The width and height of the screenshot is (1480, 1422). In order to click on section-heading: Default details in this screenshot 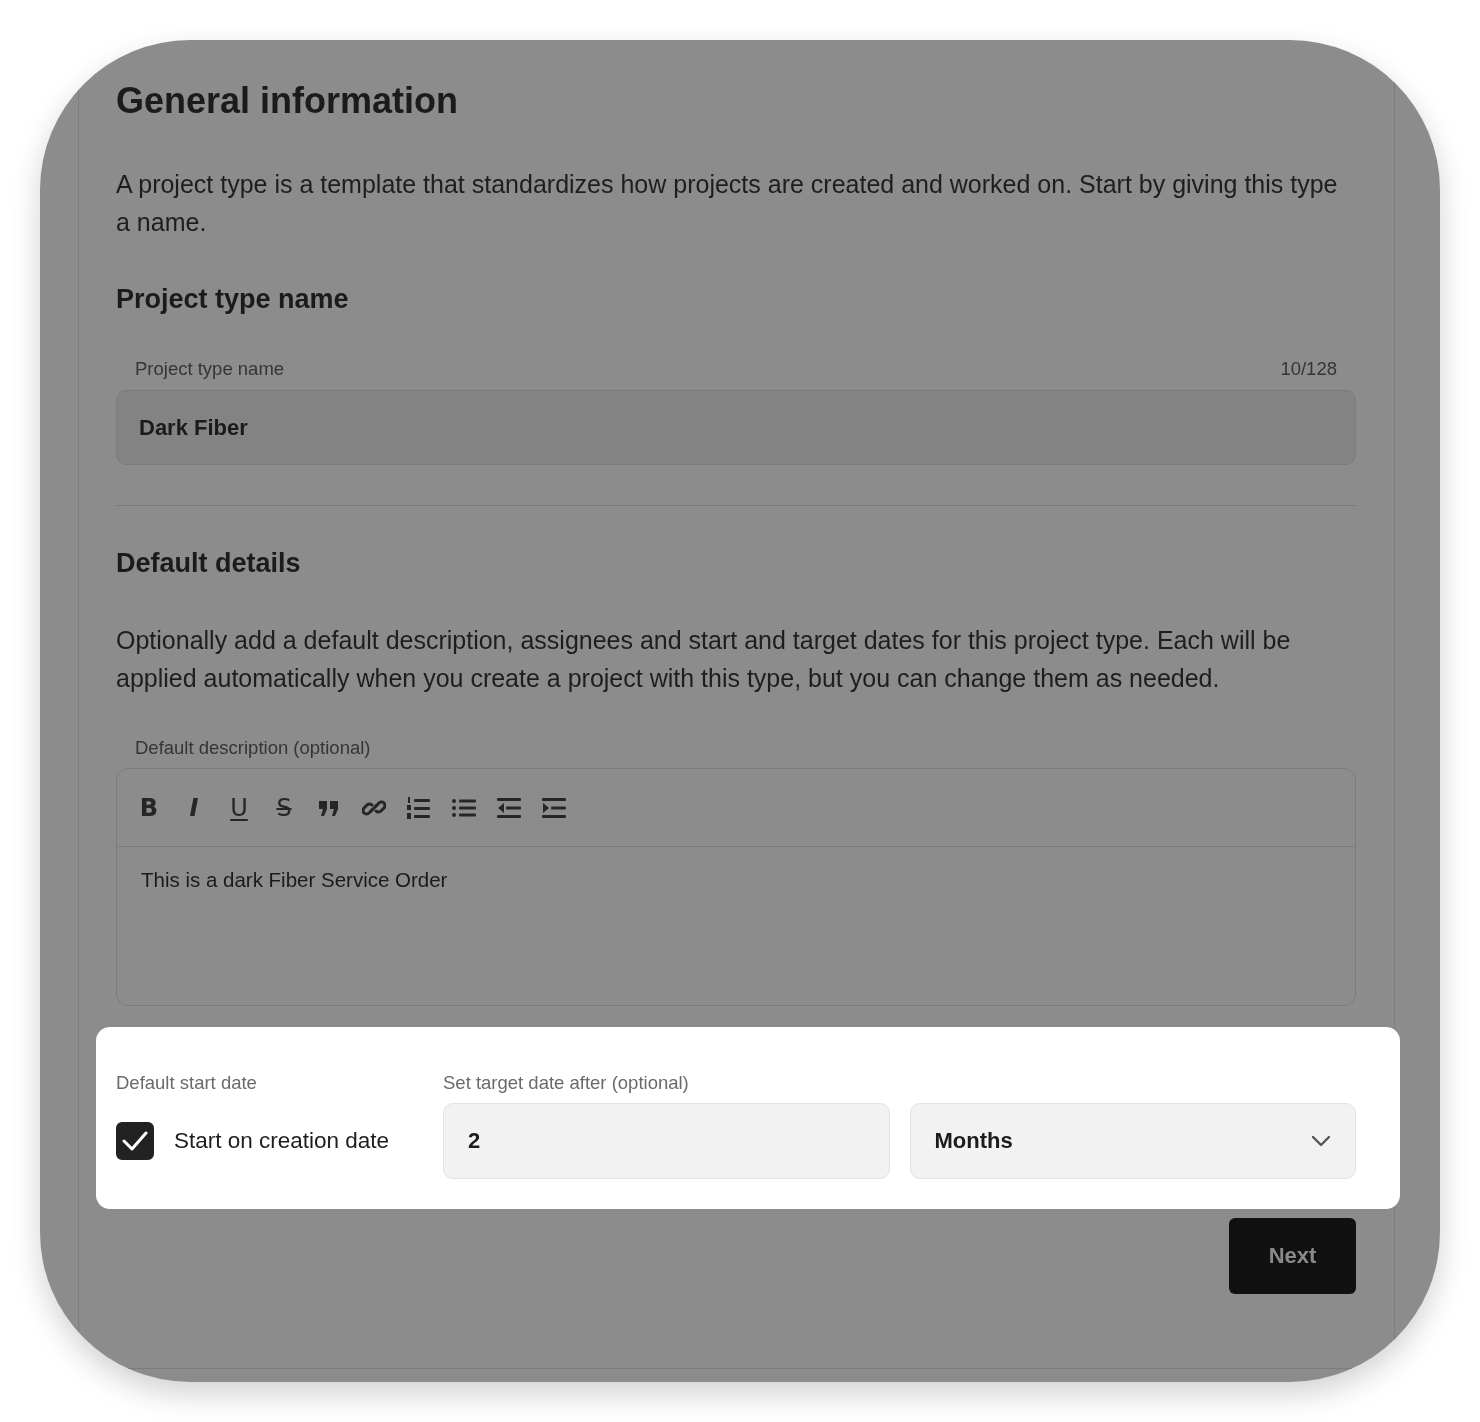, I will do `click(209, 563)`.